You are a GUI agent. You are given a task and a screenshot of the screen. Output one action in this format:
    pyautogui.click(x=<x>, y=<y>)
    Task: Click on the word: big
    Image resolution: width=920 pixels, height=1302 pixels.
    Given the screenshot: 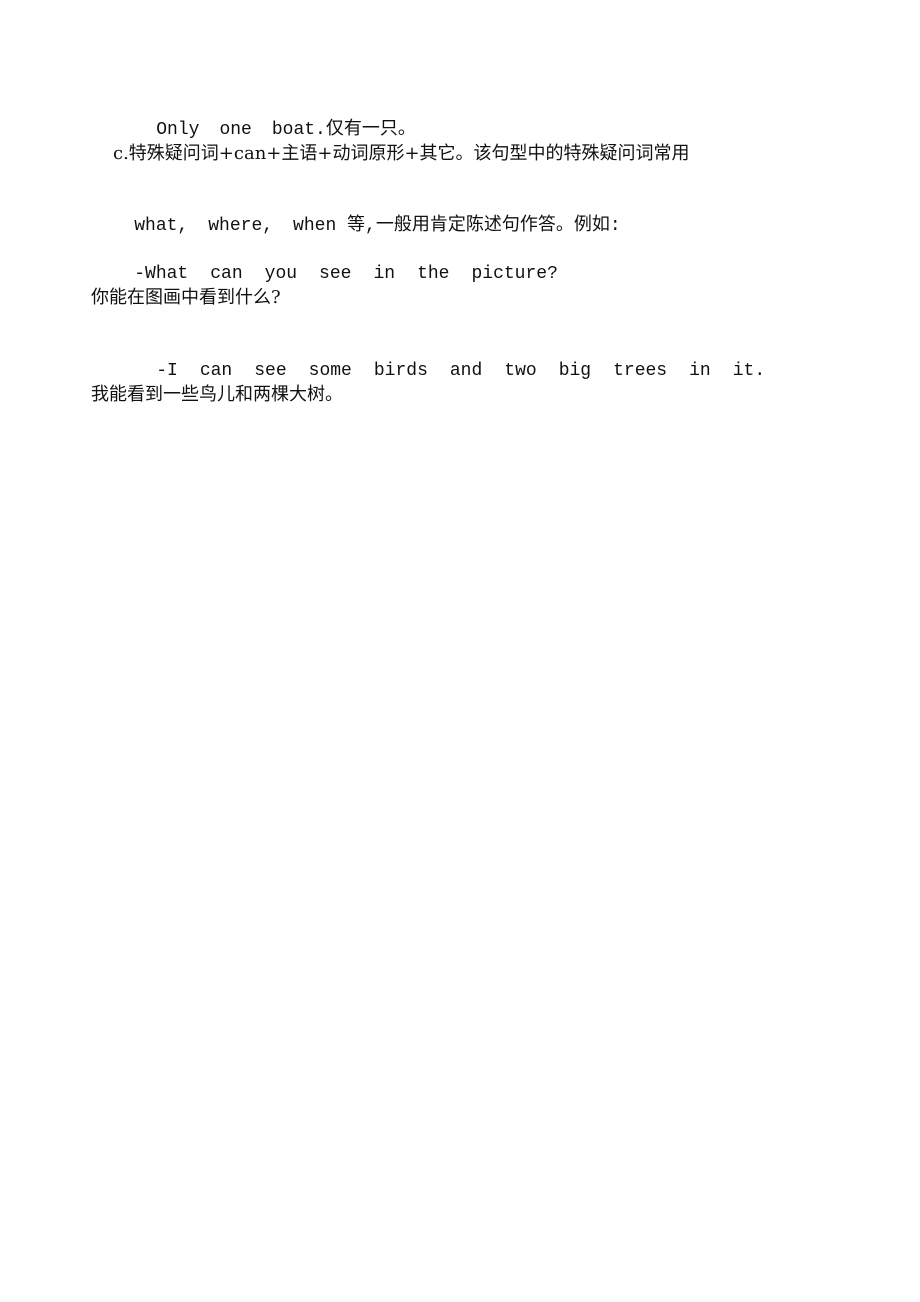 What is the action you would take?
    pyautogui.click(x=575, y=371)
    